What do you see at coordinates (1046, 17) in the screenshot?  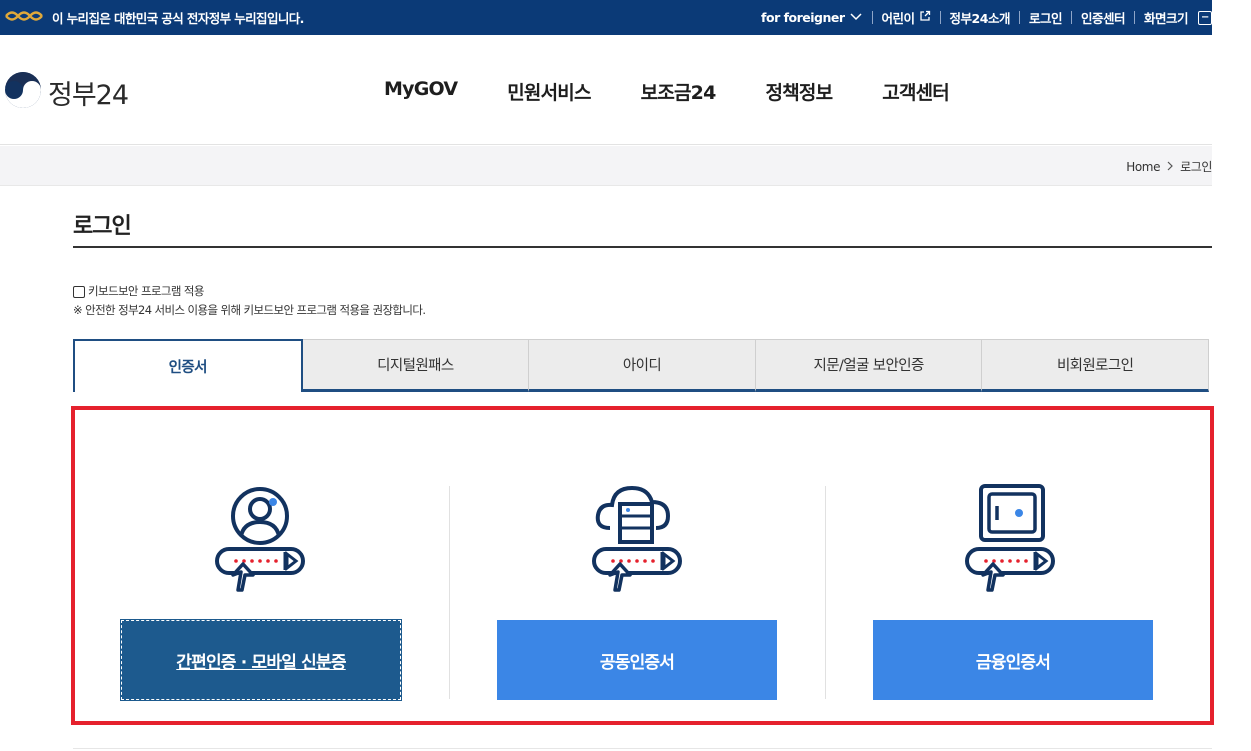 I see `login-link: 로그인` at bounding box center [1046, 17].